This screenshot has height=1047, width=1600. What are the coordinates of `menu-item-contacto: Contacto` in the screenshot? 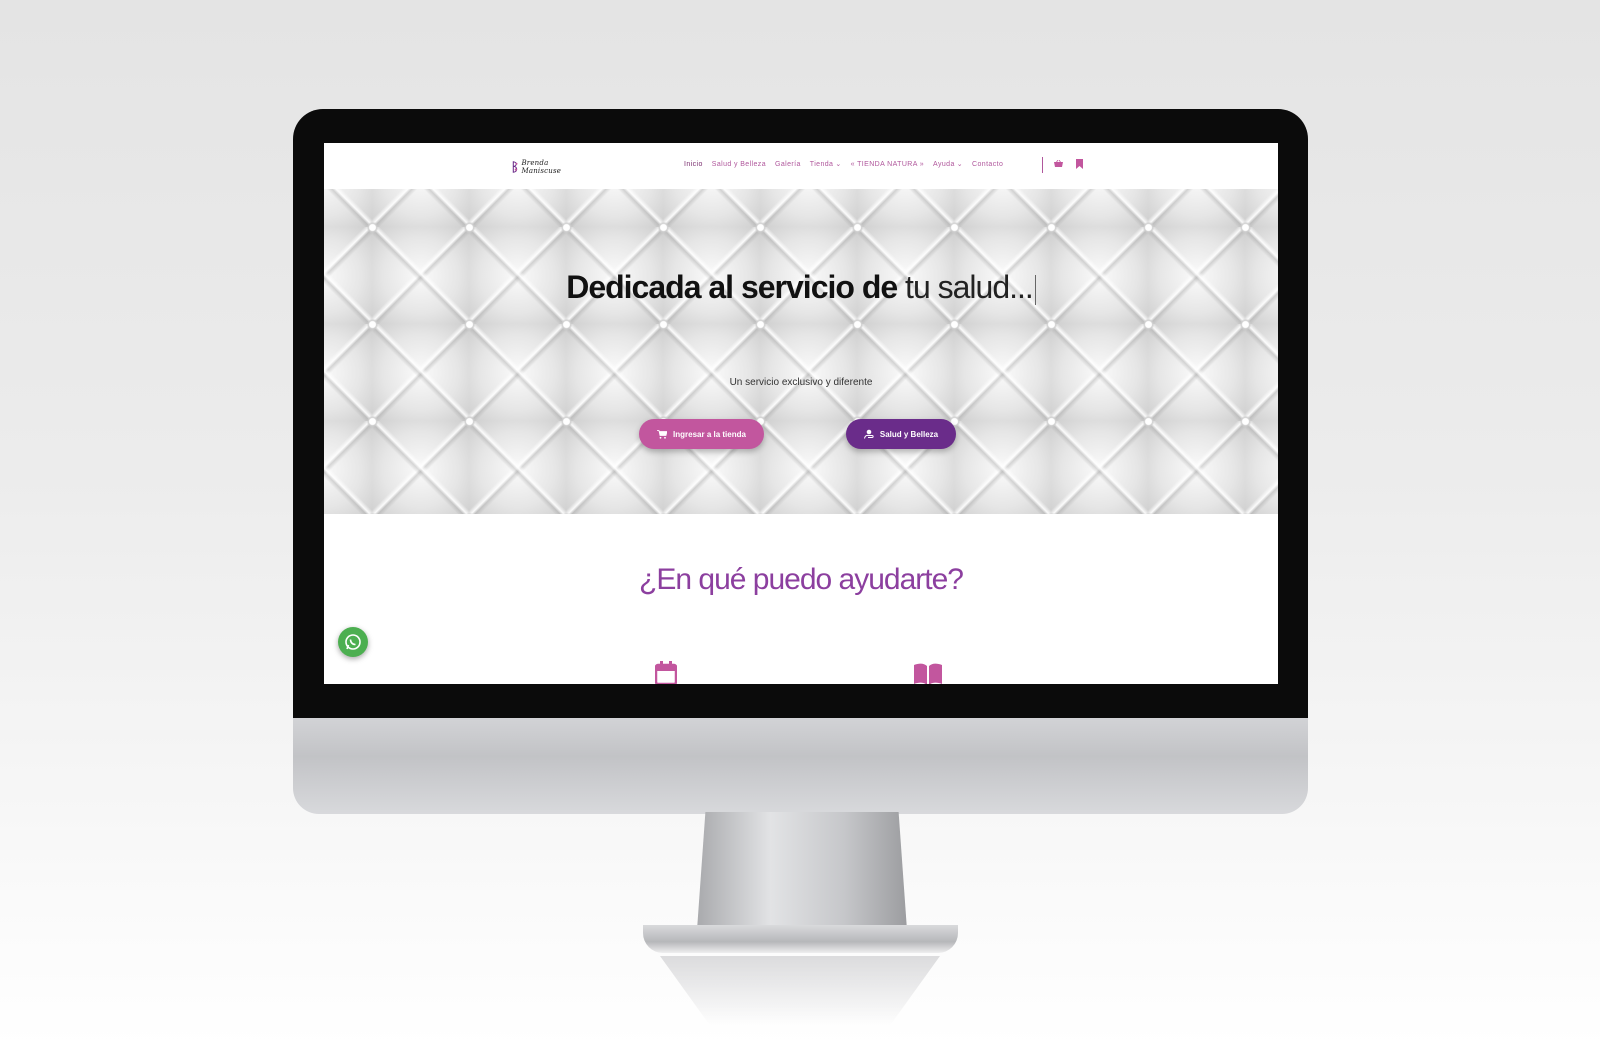 It's located at (987, 164).